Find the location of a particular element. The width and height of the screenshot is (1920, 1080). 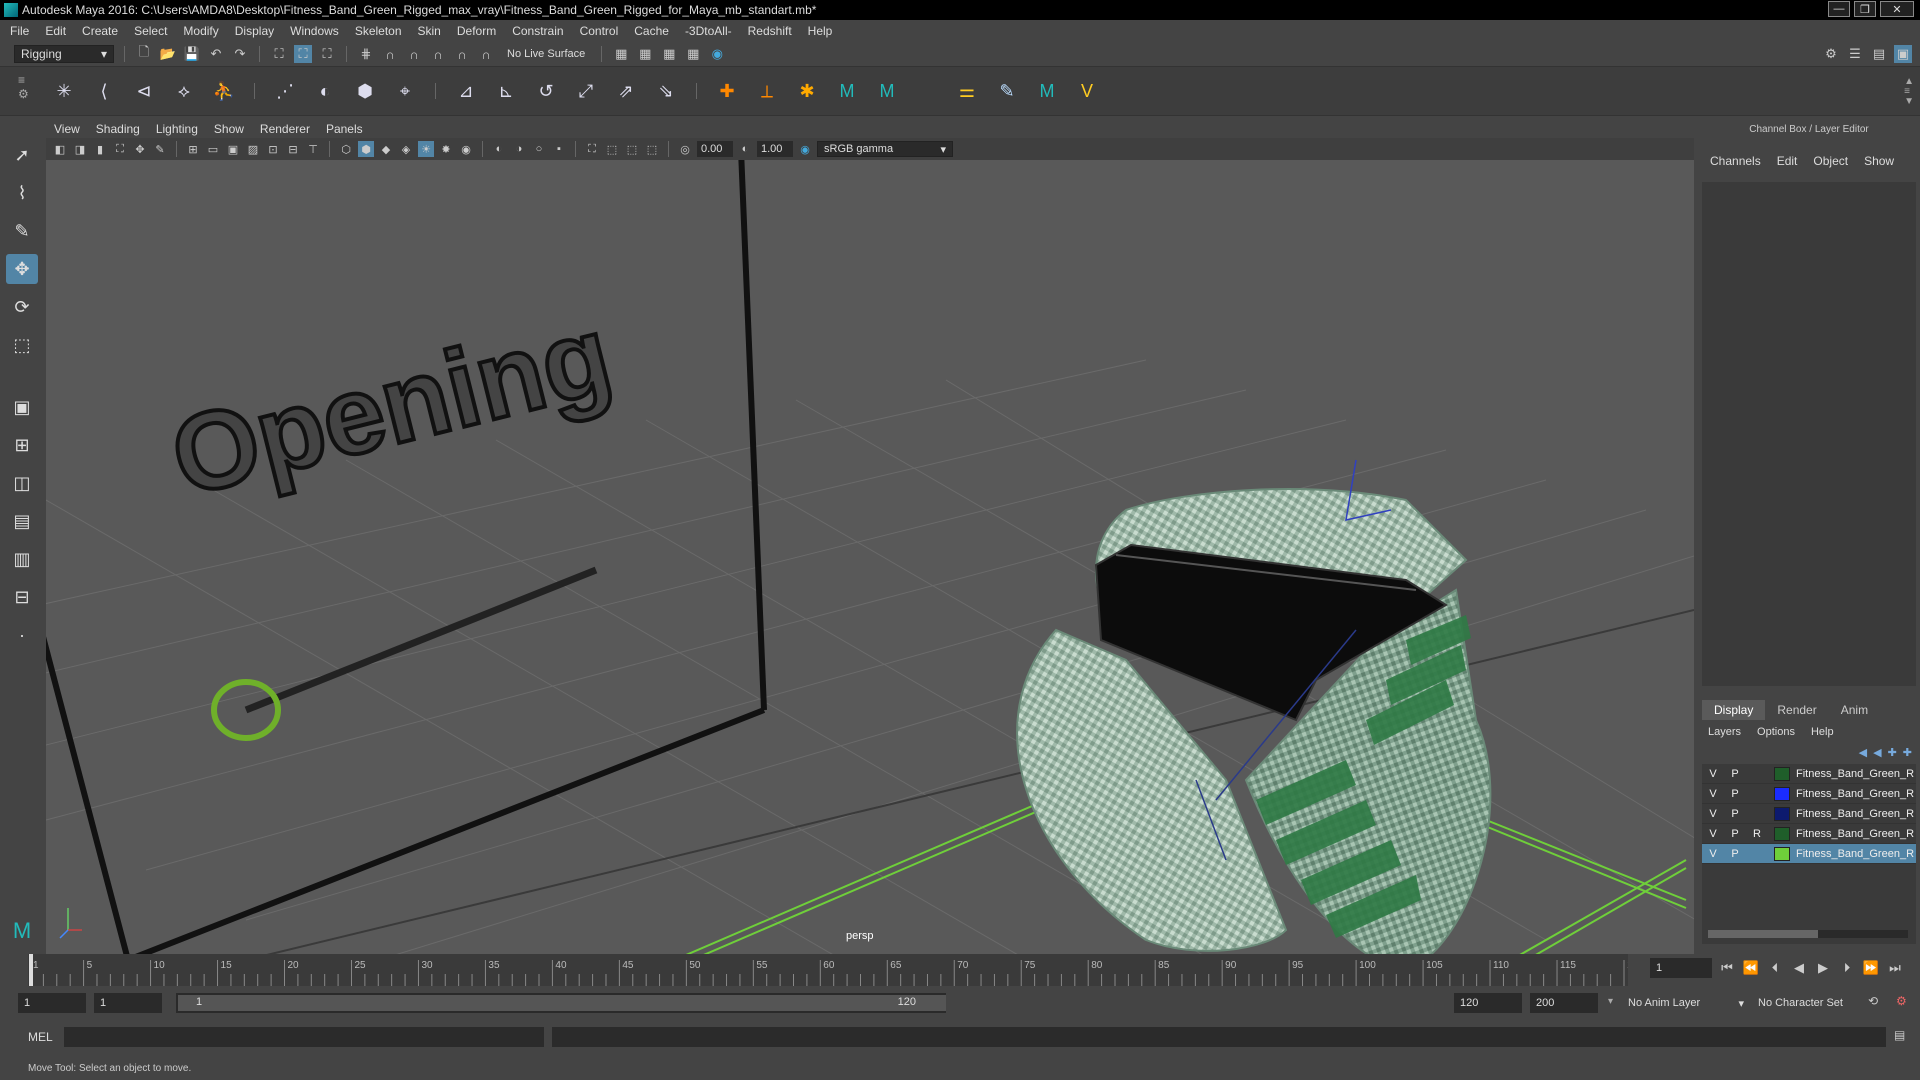

layer-menu-layers: Layers is located at coordinates (1724, 732).